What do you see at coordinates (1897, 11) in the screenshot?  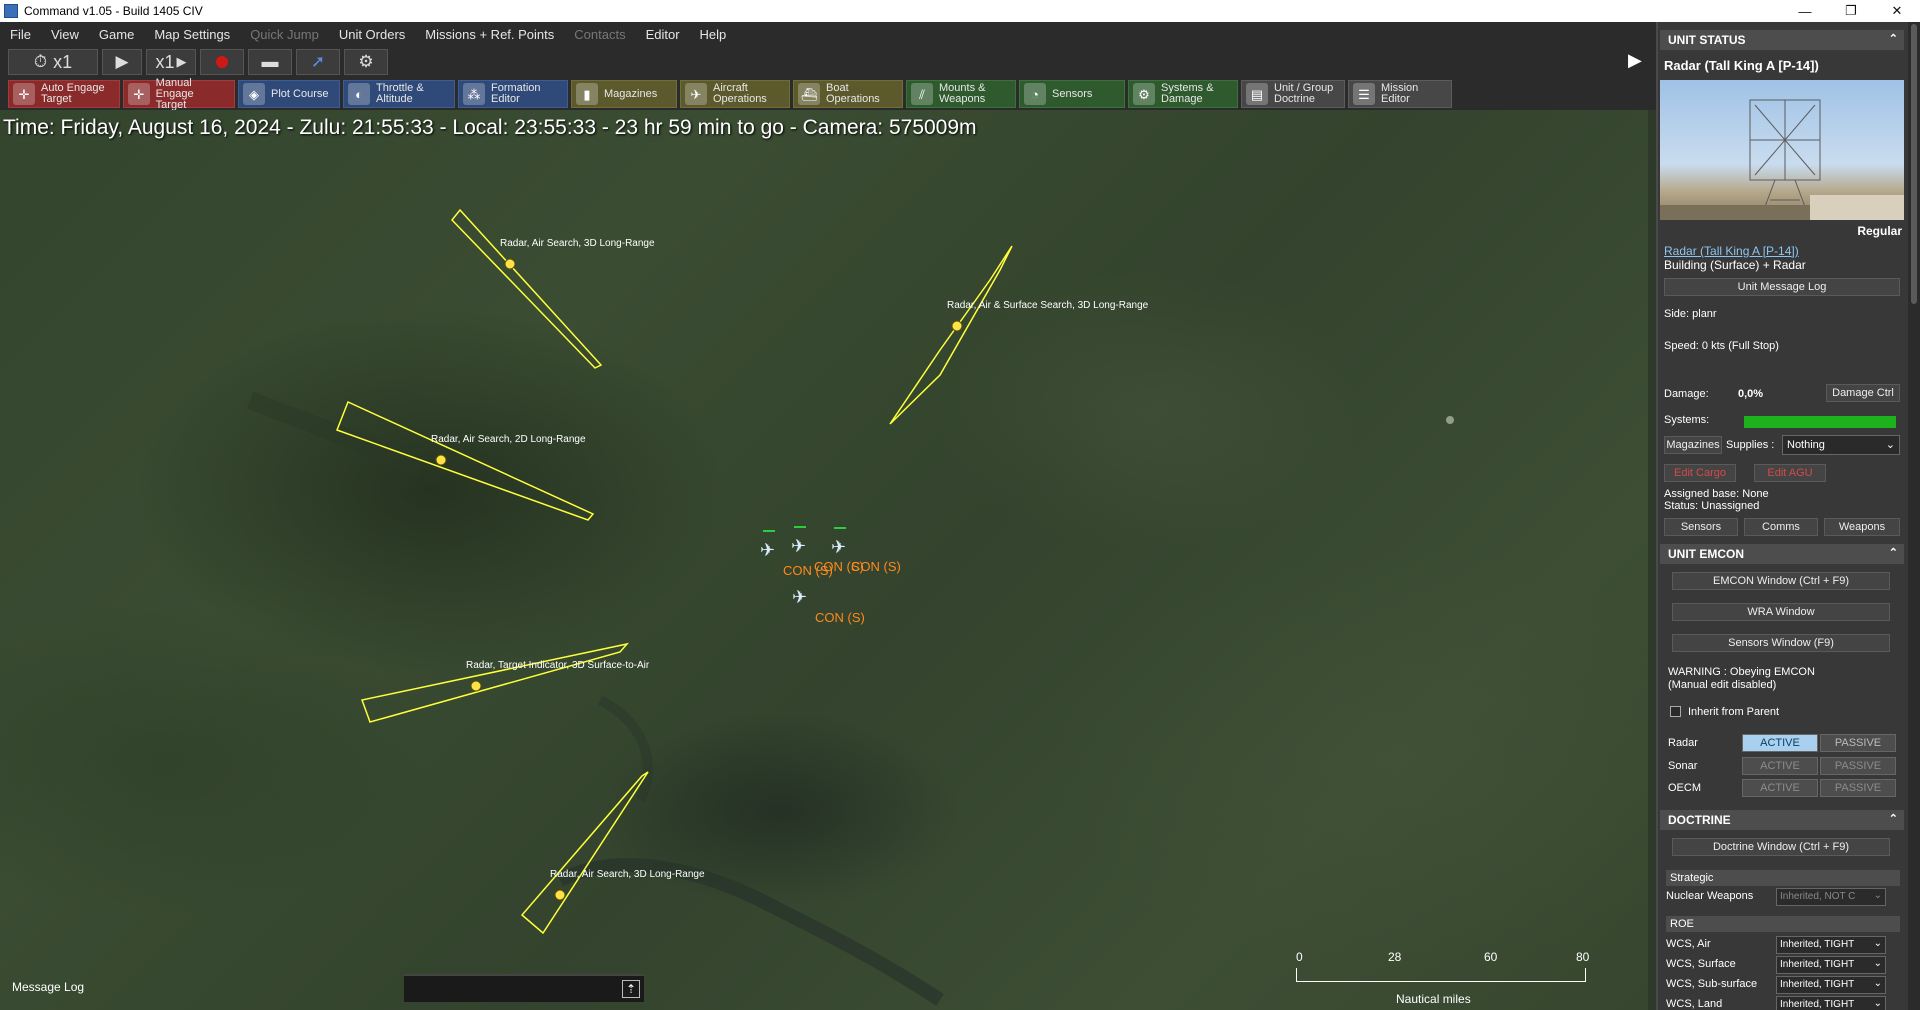 I see `close-button: ✕` at bounding box center [1897, 11].